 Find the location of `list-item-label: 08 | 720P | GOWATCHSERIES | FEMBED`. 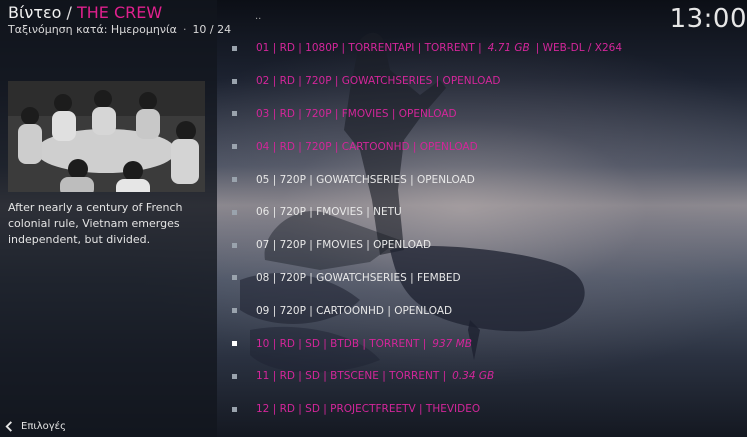

list-item-label: 08 | 720P | GOWATCHSERIES | FEMBED is located at coordinates (358, 278).